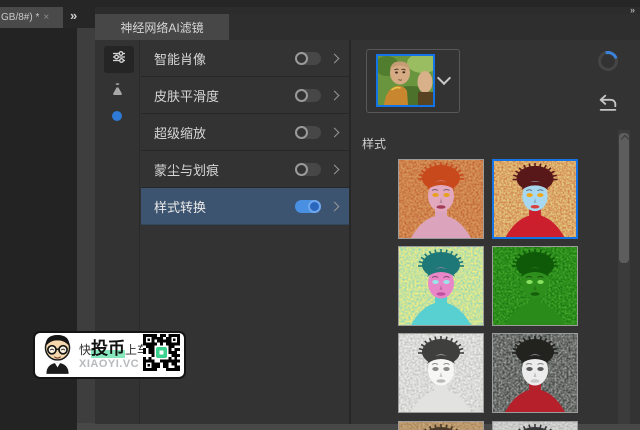 Image resolution: width=640 pixels, height=430 pixels. What do you see at coordinates (73, 15) in the screenshot?
I see `tabs-overflow-icon: »` at bounding box center [73, 15].